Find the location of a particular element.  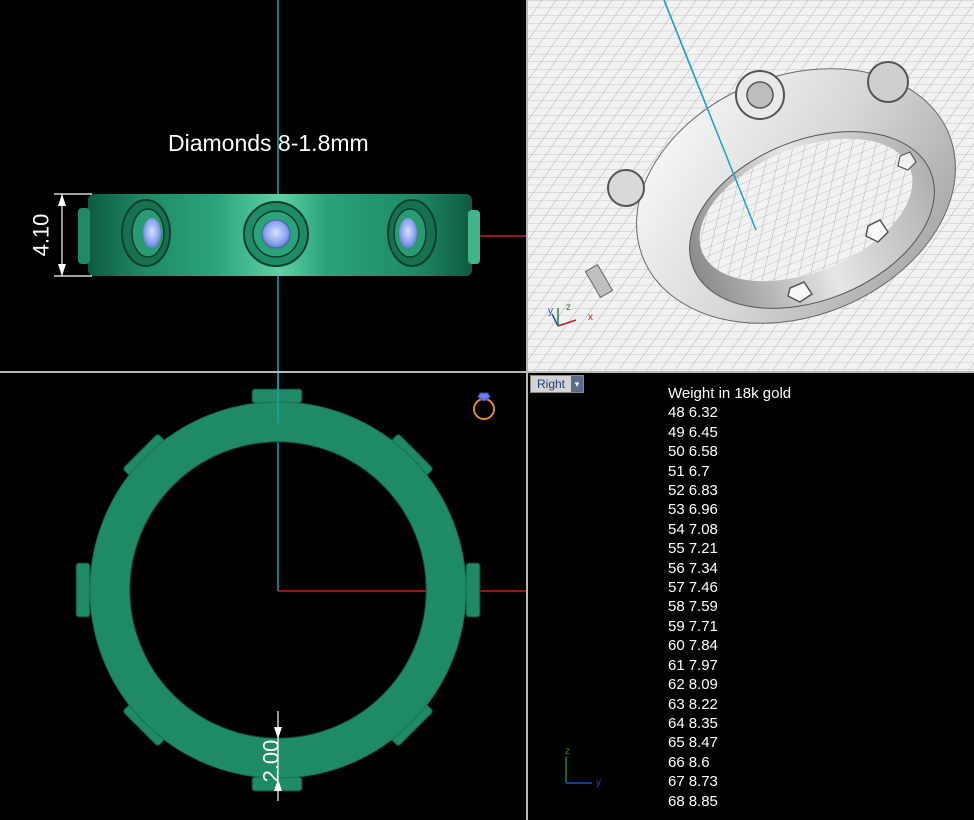

right-axis-y: y is located at coordinates (598, 782).